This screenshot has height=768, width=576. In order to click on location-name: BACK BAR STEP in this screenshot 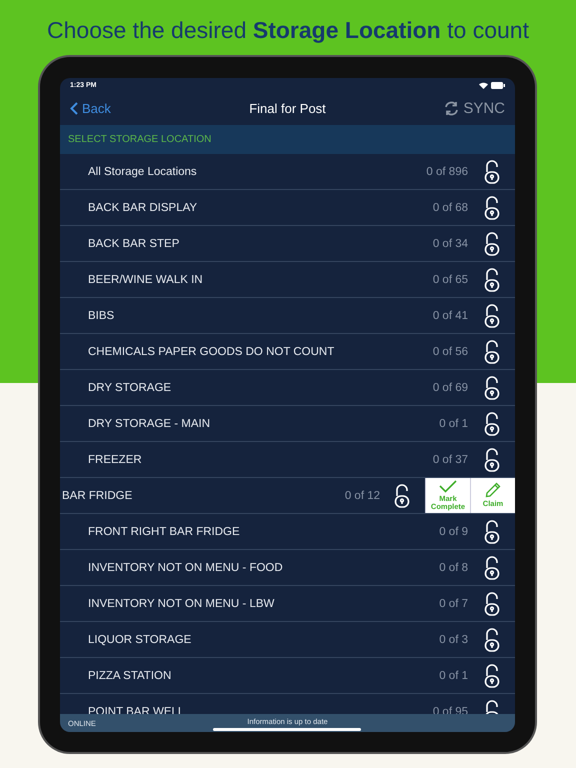, I will do `click(134, 244)`.